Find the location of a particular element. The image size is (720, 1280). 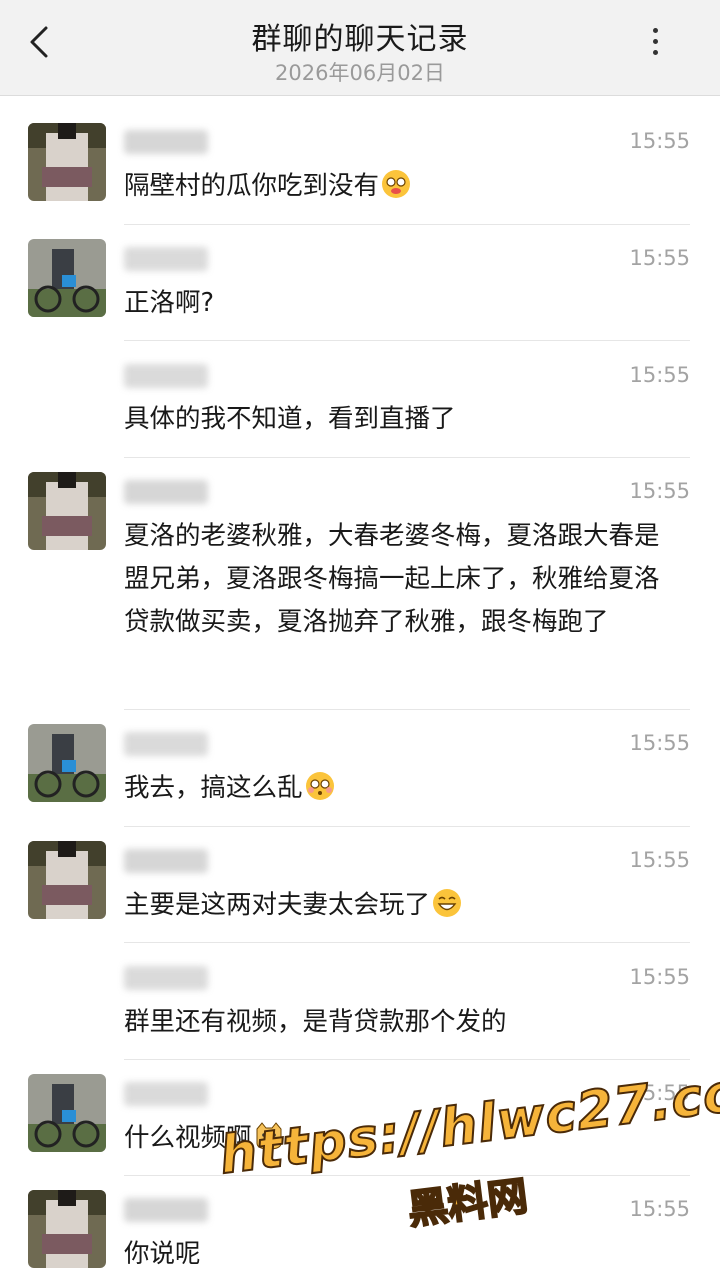

flushed-face-emoji is located at coordinates (319, 786).